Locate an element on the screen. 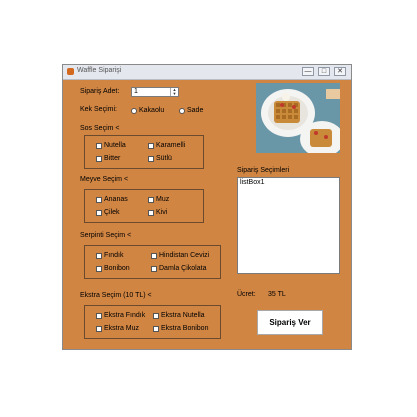  sprinkle-group is located at coordinates (152, 262).